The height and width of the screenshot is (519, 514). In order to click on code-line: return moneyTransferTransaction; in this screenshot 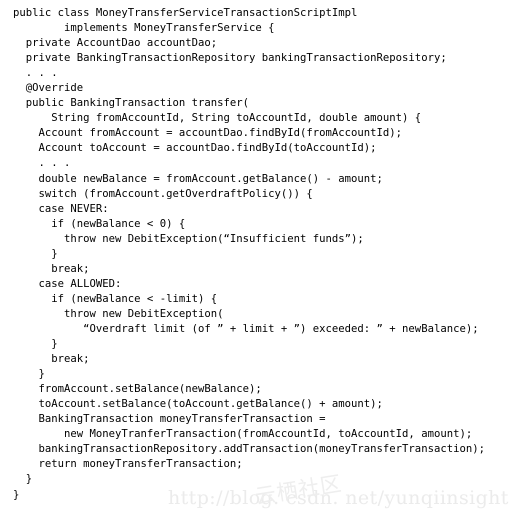, I will do `click(128, 464)`.